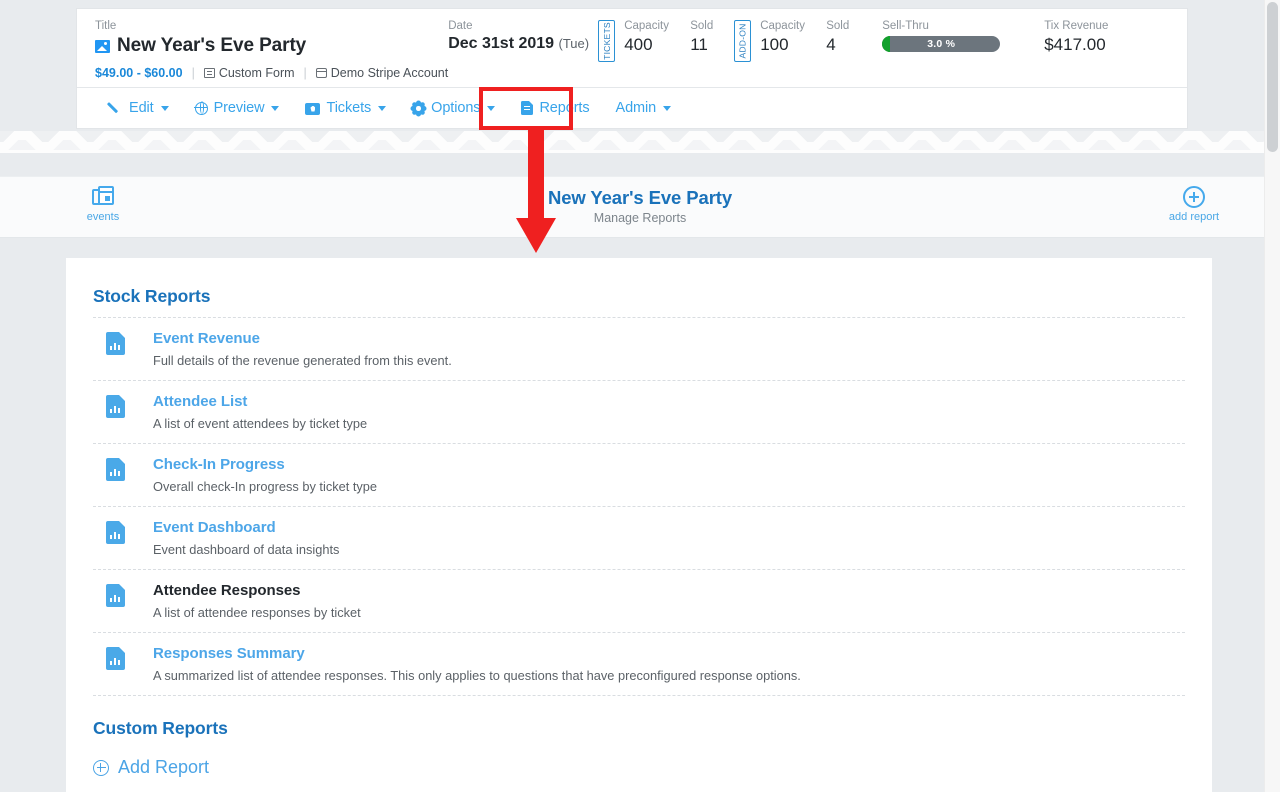  Describe the element at coordinates (381, 73) in the screenshot. I see `payment-account-link: Demo Stripe Account` at that location.